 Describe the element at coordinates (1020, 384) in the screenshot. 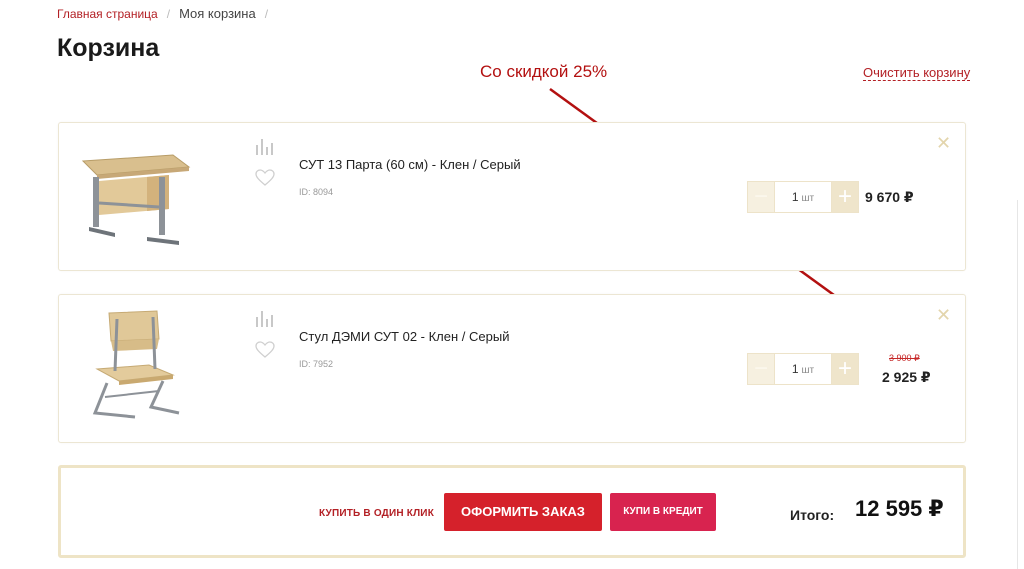

I see `scrollbar` at that location.